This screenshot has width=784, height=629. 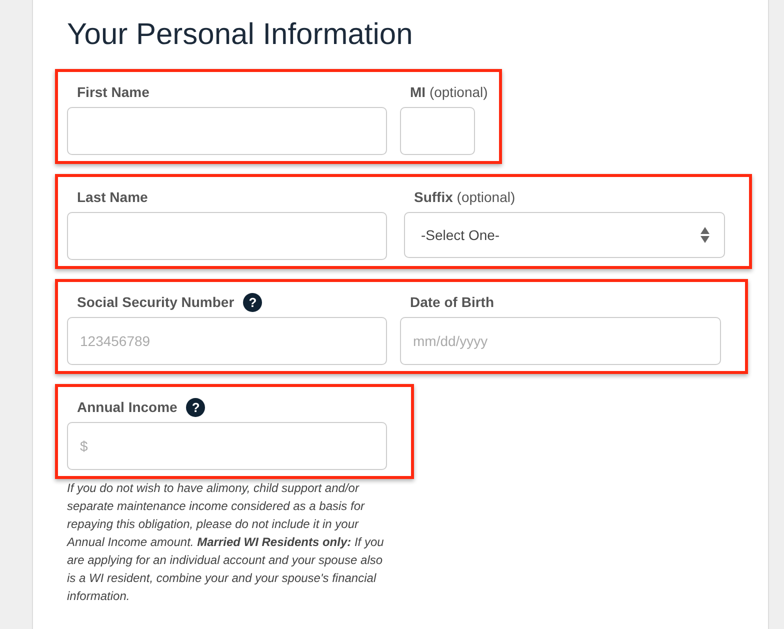 What do you see at coordinates (113, 92) in the screenshot?
I see `field-label: First Name` at bounding box center [113, 92].